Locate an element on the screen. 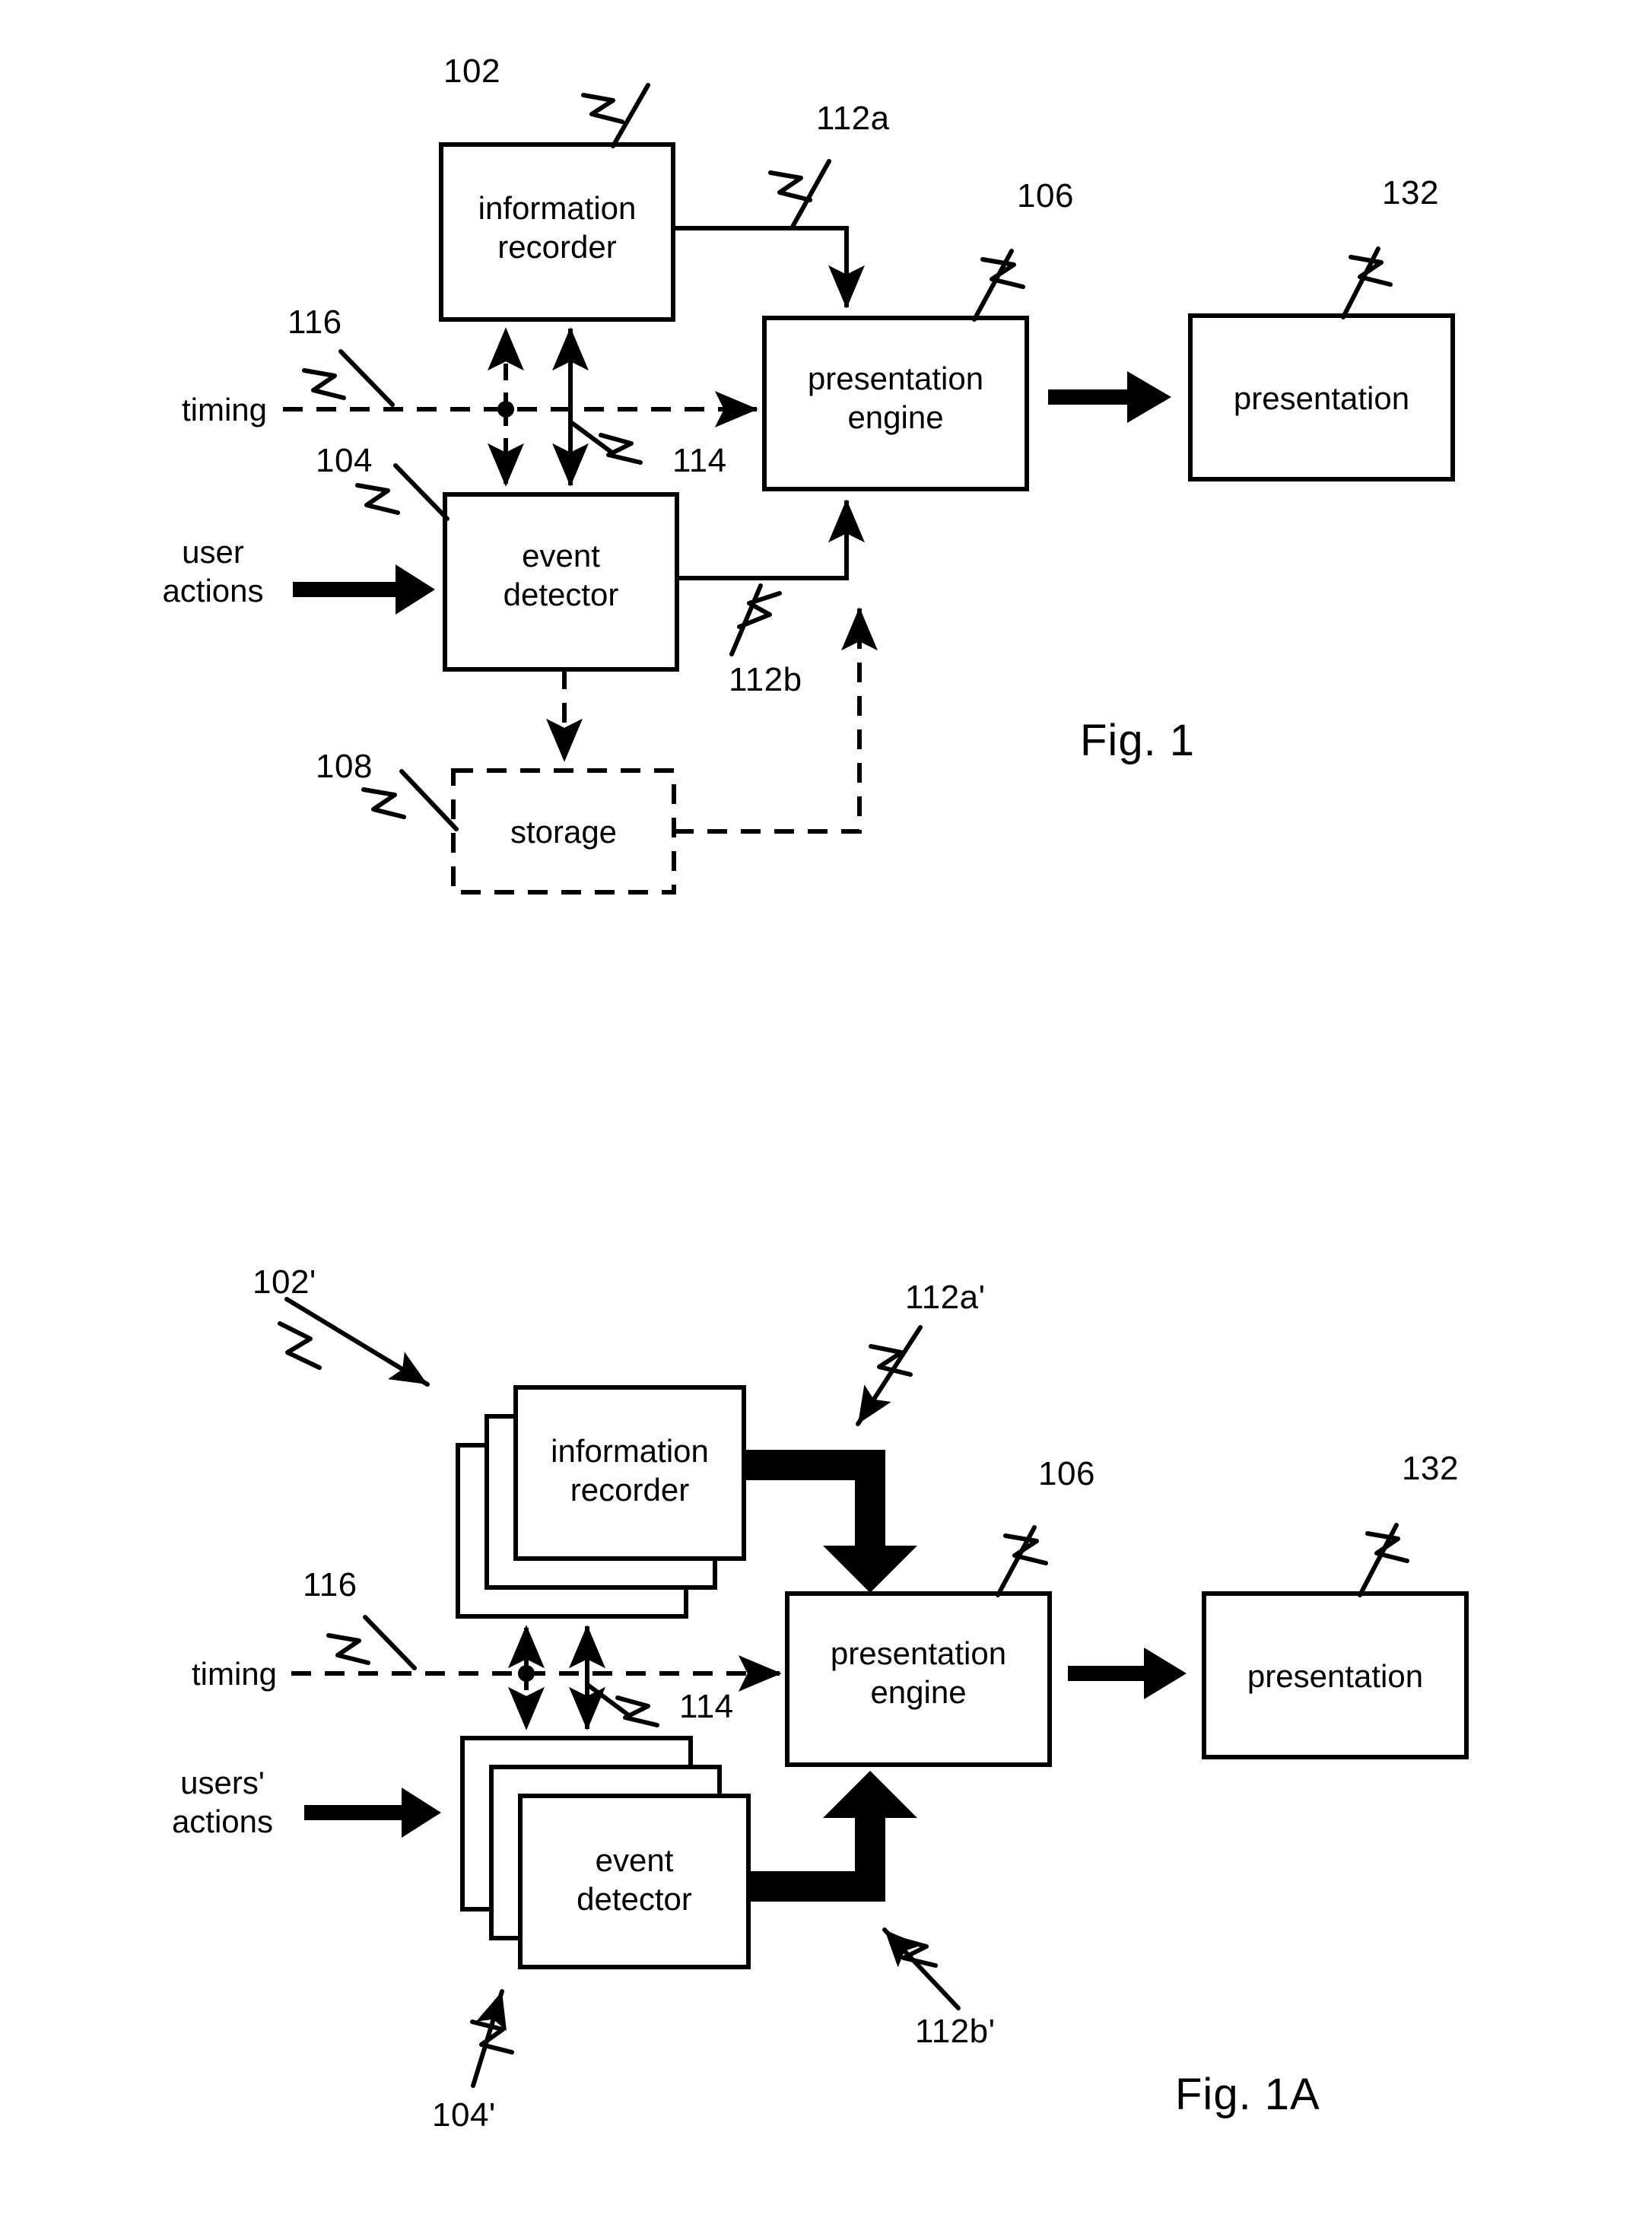 The image size is (1652, 2215). fig1a-information-recorder-label-line1: information is located at coordinates (630, 1451).